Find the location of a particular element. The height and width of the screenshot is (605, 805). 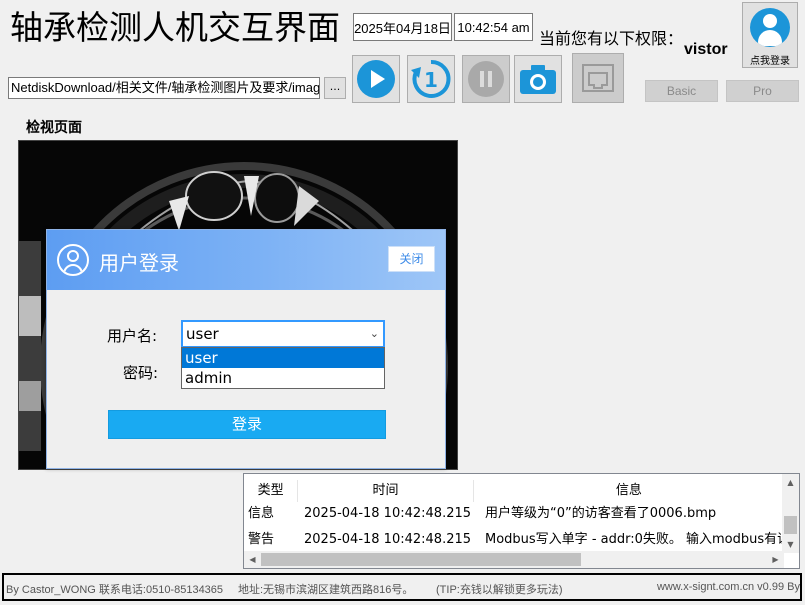

login-submit-button: 登录 is located at coordinates (247, 424).